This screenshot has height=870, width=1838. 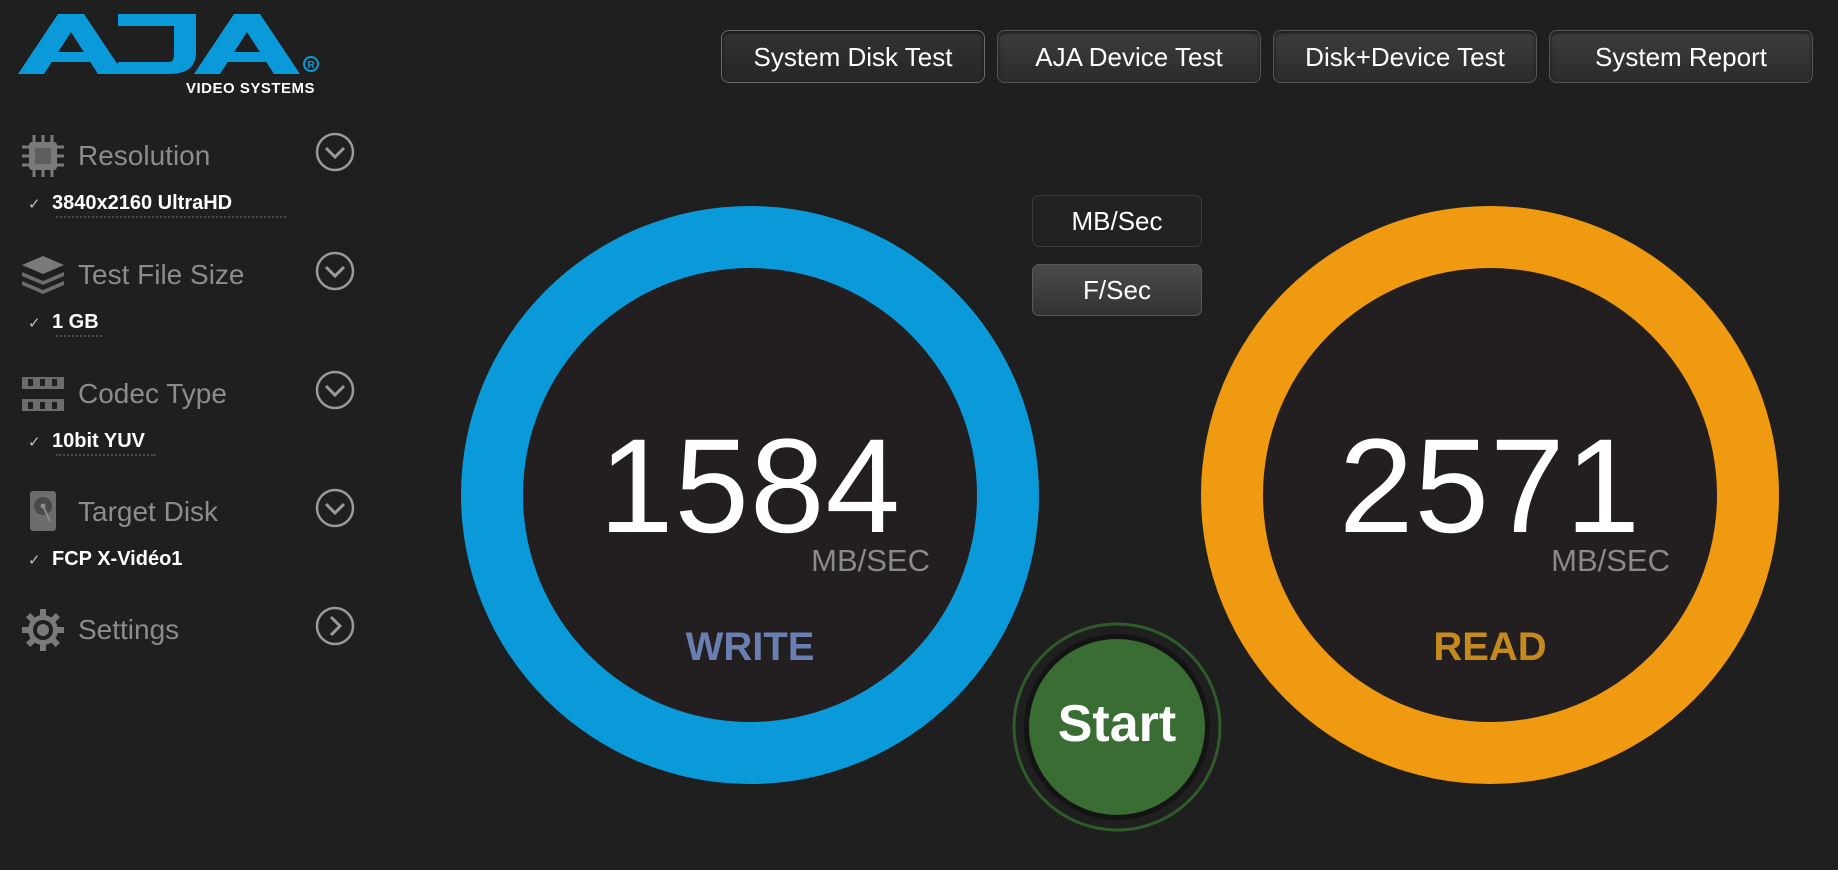 I want to click on codec-type-value: ✓ 10bit YUV, so click(x=86, y=441).